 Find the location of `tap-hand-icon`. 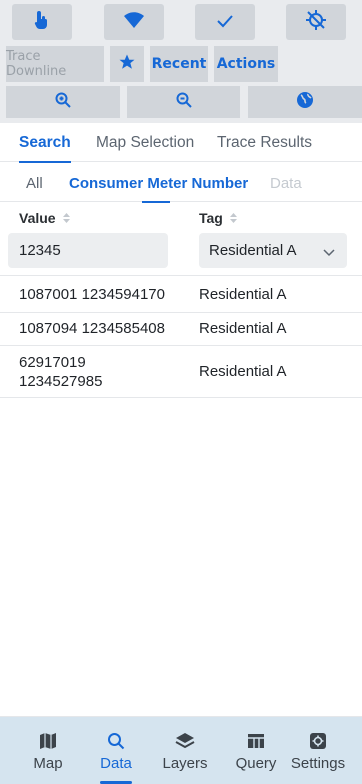

tap-hand-icon is located at coordinates (42, 22).